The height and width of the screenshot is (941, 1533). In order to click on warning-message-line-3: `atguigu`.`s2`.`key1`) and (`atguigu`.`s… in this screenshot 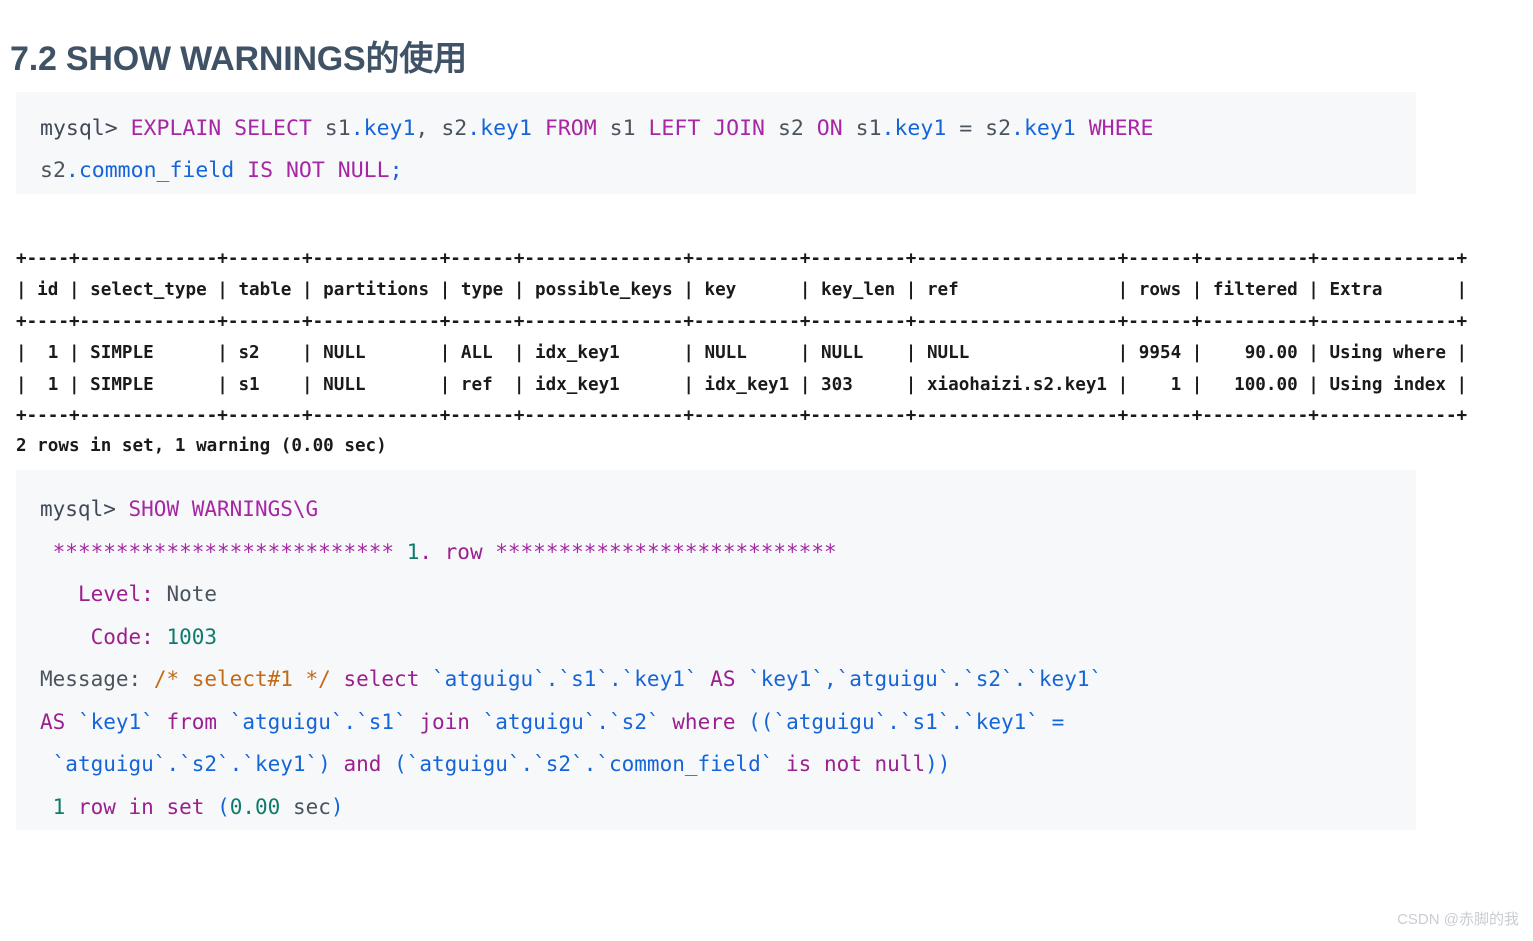, I will do `click(501, 764)`.